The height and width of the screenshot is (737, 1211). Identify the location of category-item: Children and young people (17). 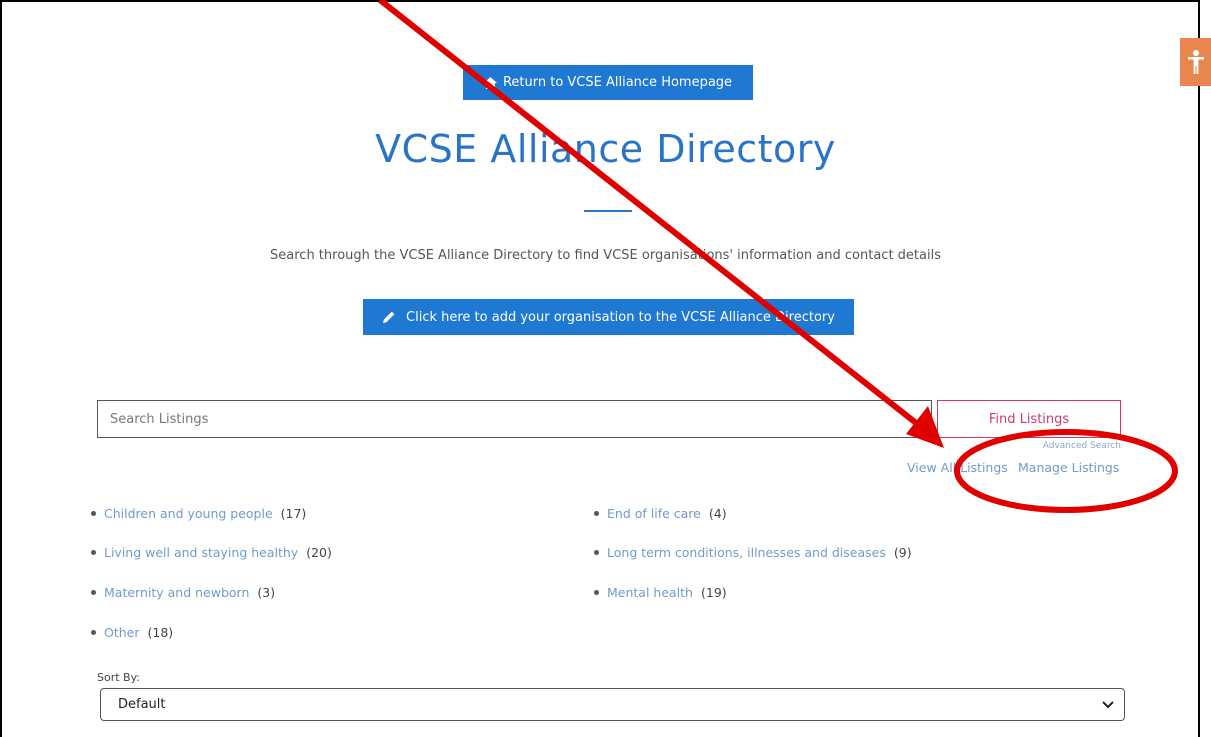
(198, 513).